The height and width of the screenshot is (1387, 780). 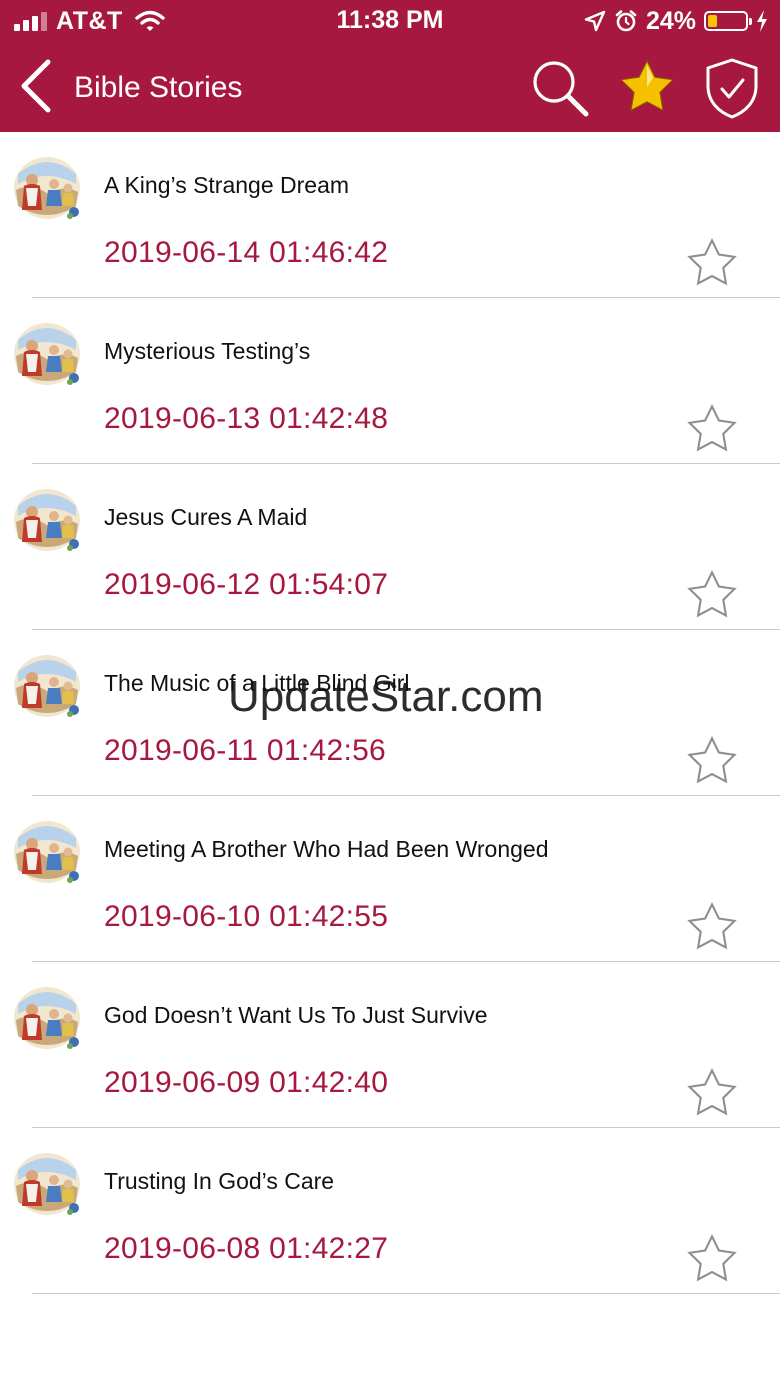 What do you see at coordinates (406, 1293) in the screenshot?
I see `row-divider` at bounding box center [406, 1293].